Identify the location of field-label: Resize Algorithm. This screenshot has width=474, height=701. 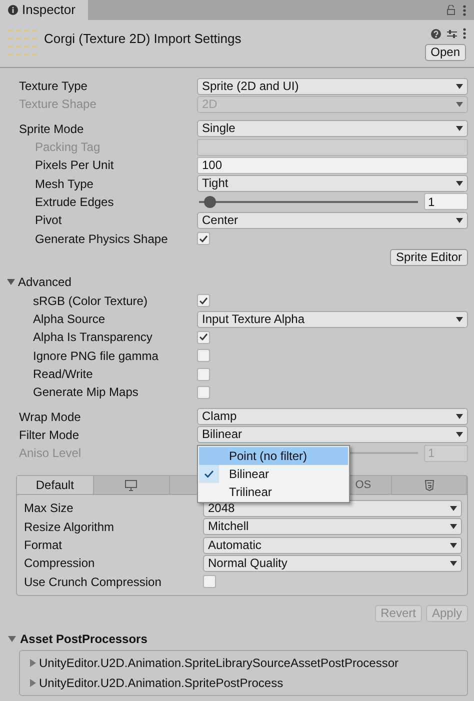
(70, 527).